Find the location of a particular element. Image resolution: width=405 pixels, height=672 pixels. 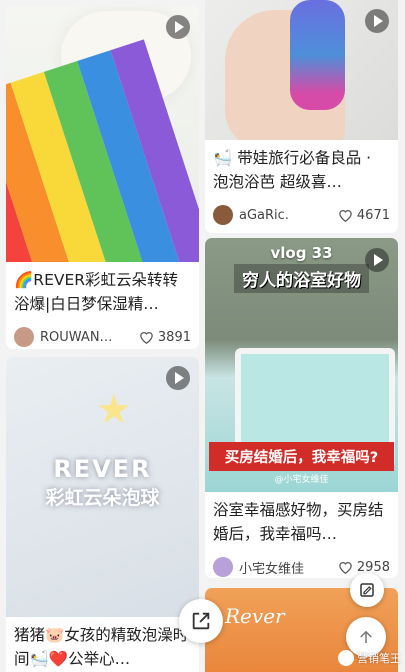

card-meta: ROUWAN… 3891 is located at coordinates (102, 334).